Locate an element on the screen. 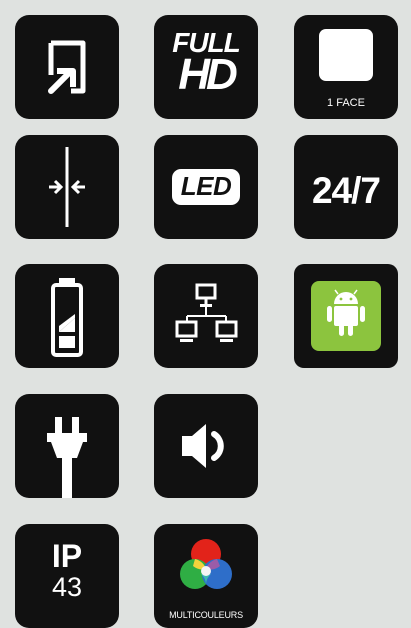 This screenshot has height=628, width=411. one-face-label: 1 FACE is located at coordinates (346, 103).